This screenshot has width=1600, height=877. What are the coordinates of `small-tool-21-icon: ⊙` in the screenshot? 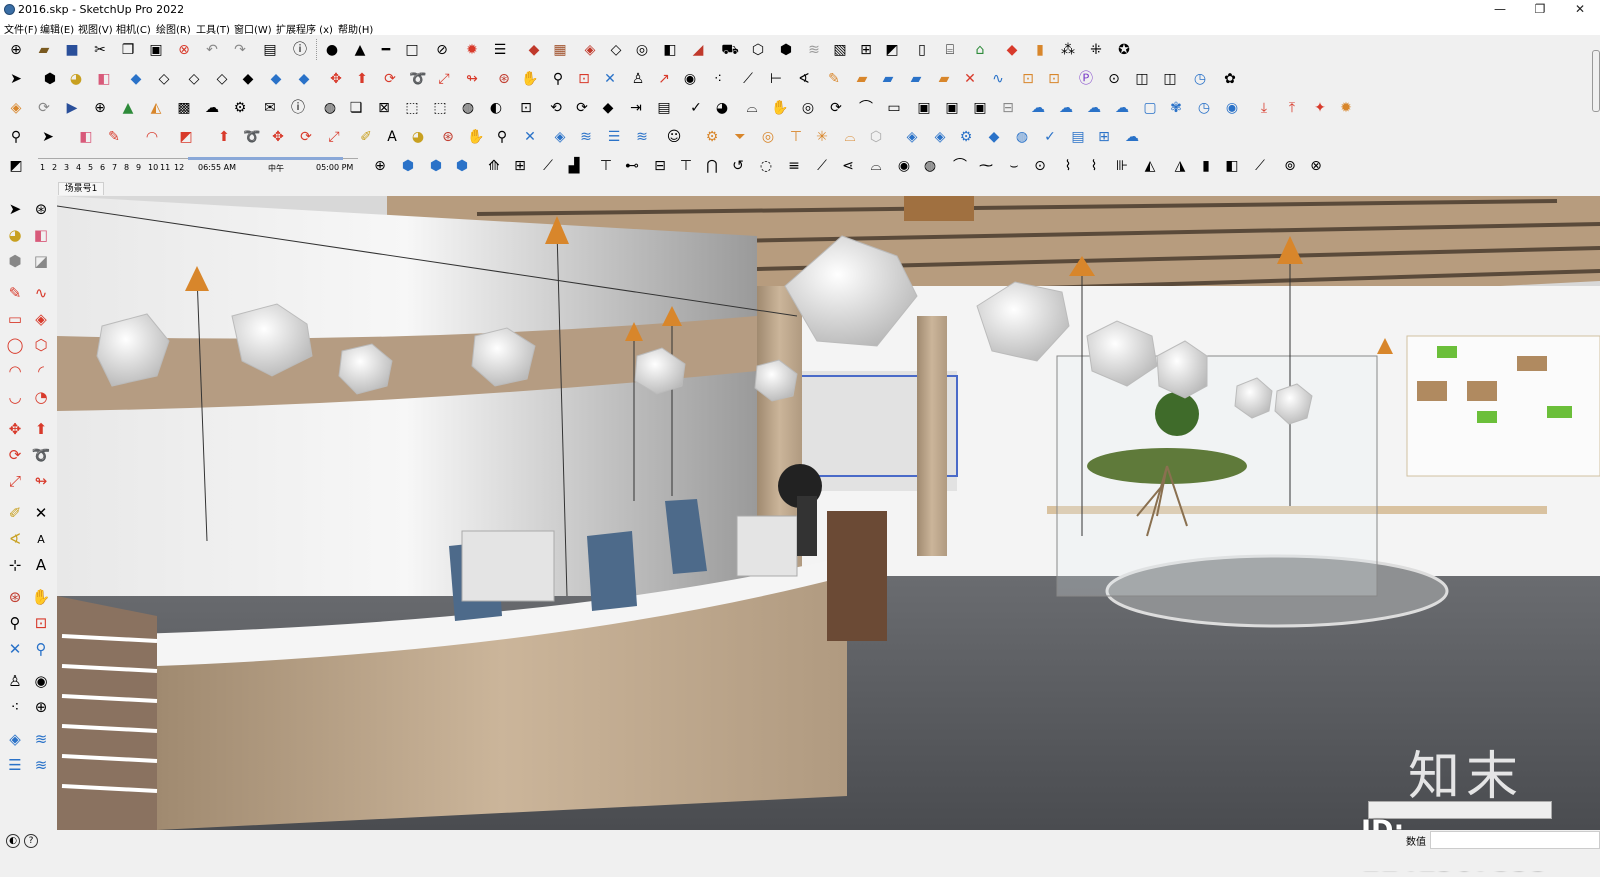 It's located at (1040, 166).